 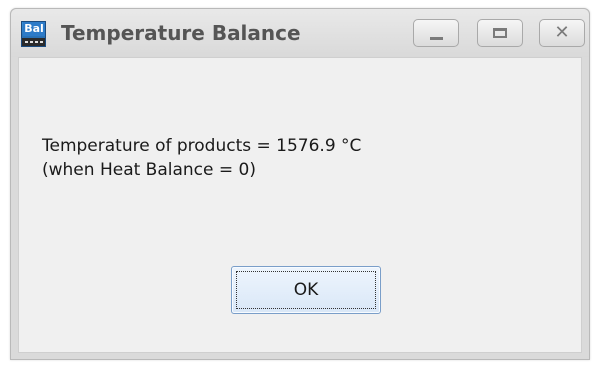 I want to click on maximize-icon, so click(x=500, y=33).